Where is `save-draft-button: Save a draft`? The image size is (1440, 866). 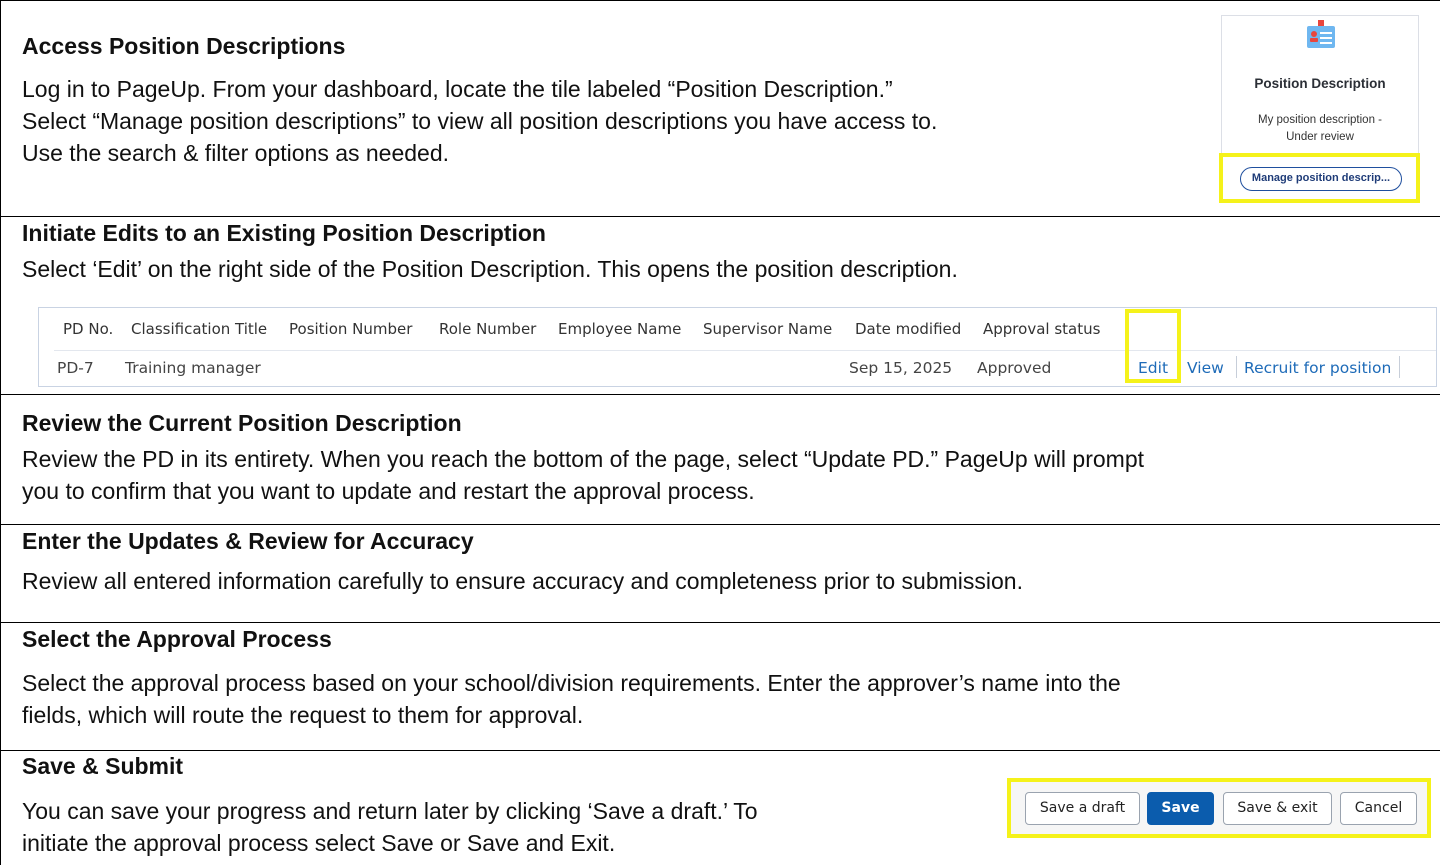
save-draft-button: Save a draft is located at coordinates (1082, 808).